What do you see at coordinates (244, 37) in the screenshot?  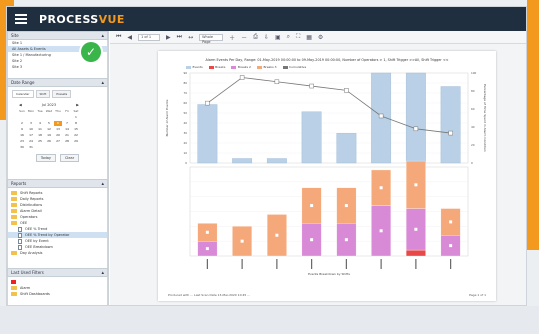 I see `zoom-out-icon: －` at bounding box center [244, 37].